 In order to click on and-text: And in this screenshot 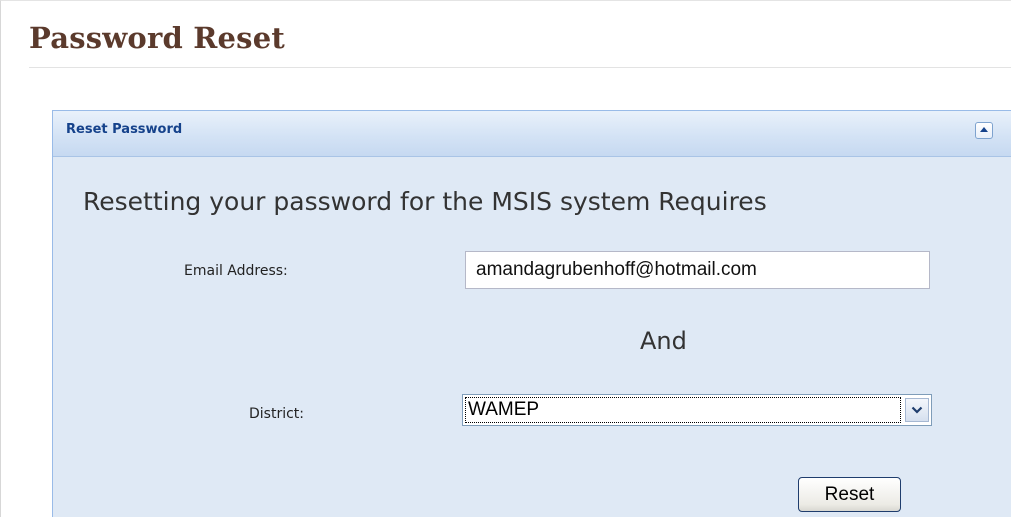, I will do `click(663, 341)`.